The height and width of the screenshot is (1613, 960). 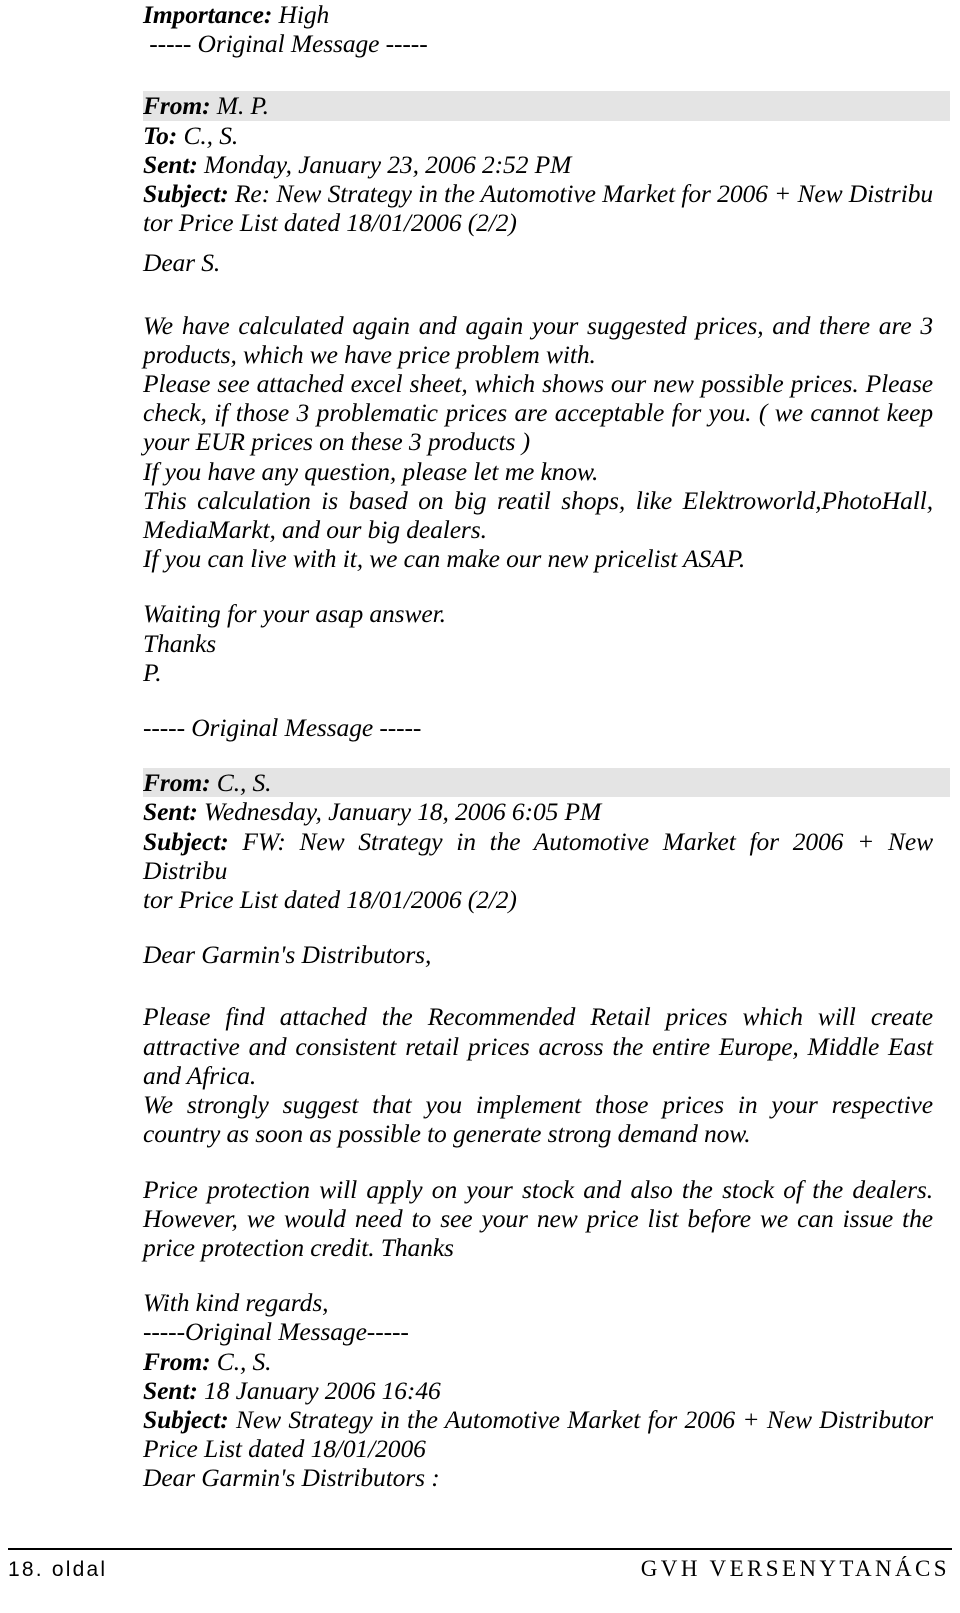 I want to click on email3-sent-line: Sent: 18 January 2006 16:46, so click(x=538, y=1390).